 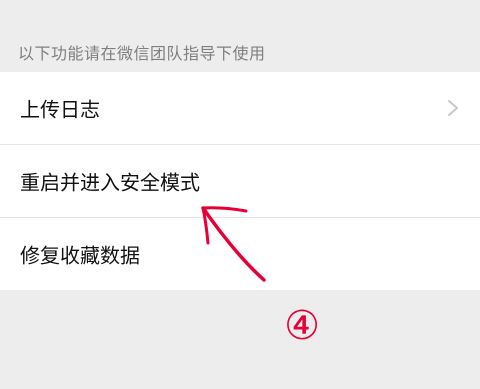 What do you see at coordinates (60, 109) in the screenshot?
I see `upload-log-label: 上传日志` at bounding box center [60, 109].